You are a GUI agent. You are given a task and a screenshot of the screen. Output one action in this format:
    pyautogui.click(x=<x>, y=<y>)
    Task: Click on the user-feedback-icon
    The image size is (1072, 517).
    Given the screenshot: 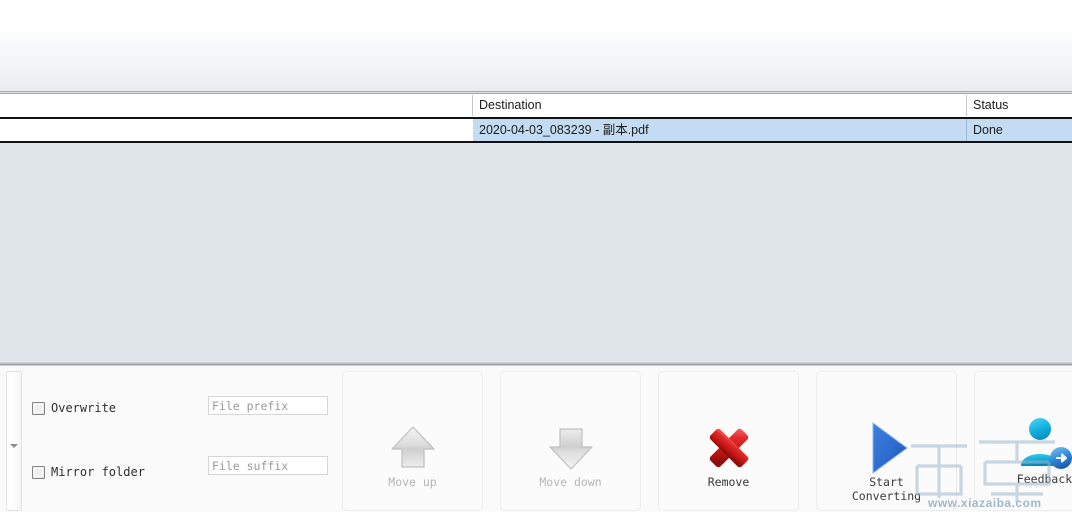 What is the action you would take?
    pyautogui.click(x=1023, y=444)
    